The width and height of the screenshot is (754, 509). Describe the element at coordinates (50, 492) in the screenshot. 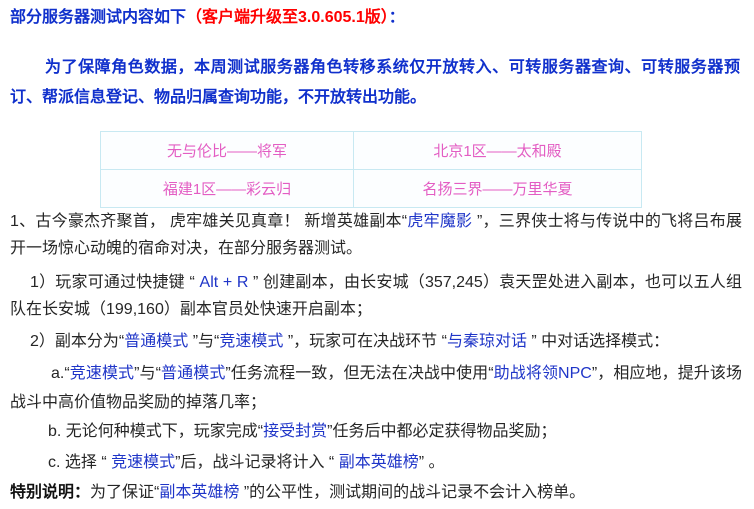

I see `special-note-label: 特别说明：` at that location.